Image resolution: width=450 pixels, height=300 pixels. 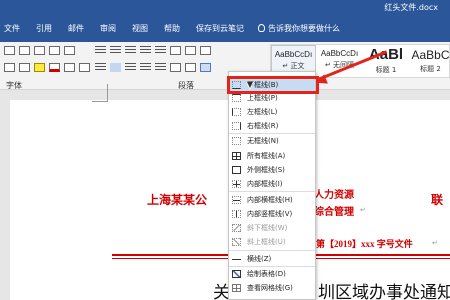 What do you see at coordinates (386, 54) in the screenshot?
I see `style-sample: AaBl` at bounding box center [386, 54].